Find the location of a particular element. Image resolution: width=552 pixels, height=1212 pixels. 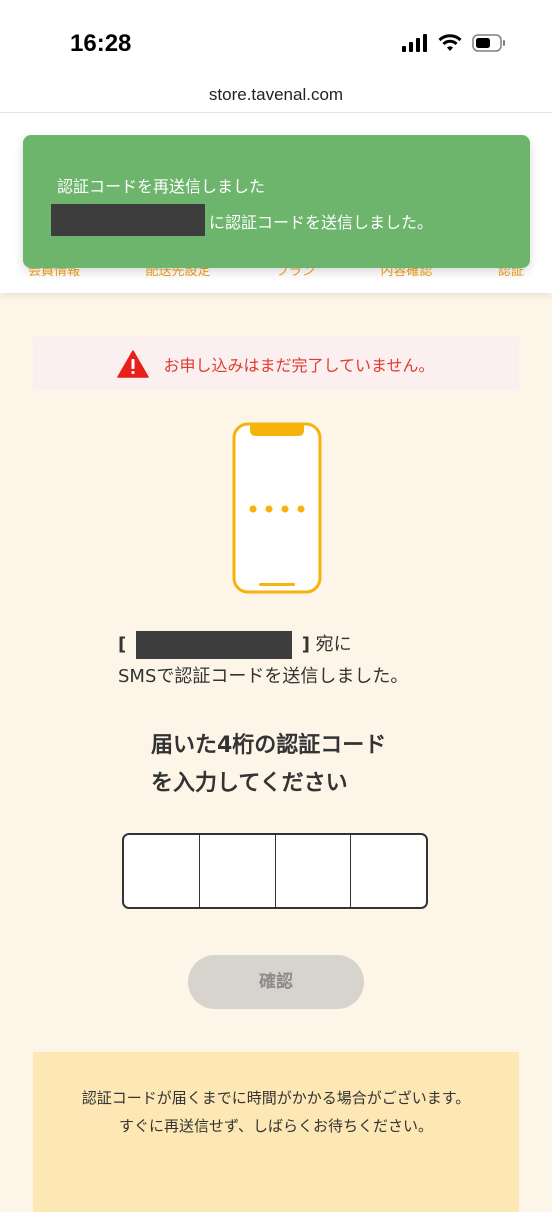

toast-sent-message: に認証コードを送信しました。 is located at coordinates (321, 222).